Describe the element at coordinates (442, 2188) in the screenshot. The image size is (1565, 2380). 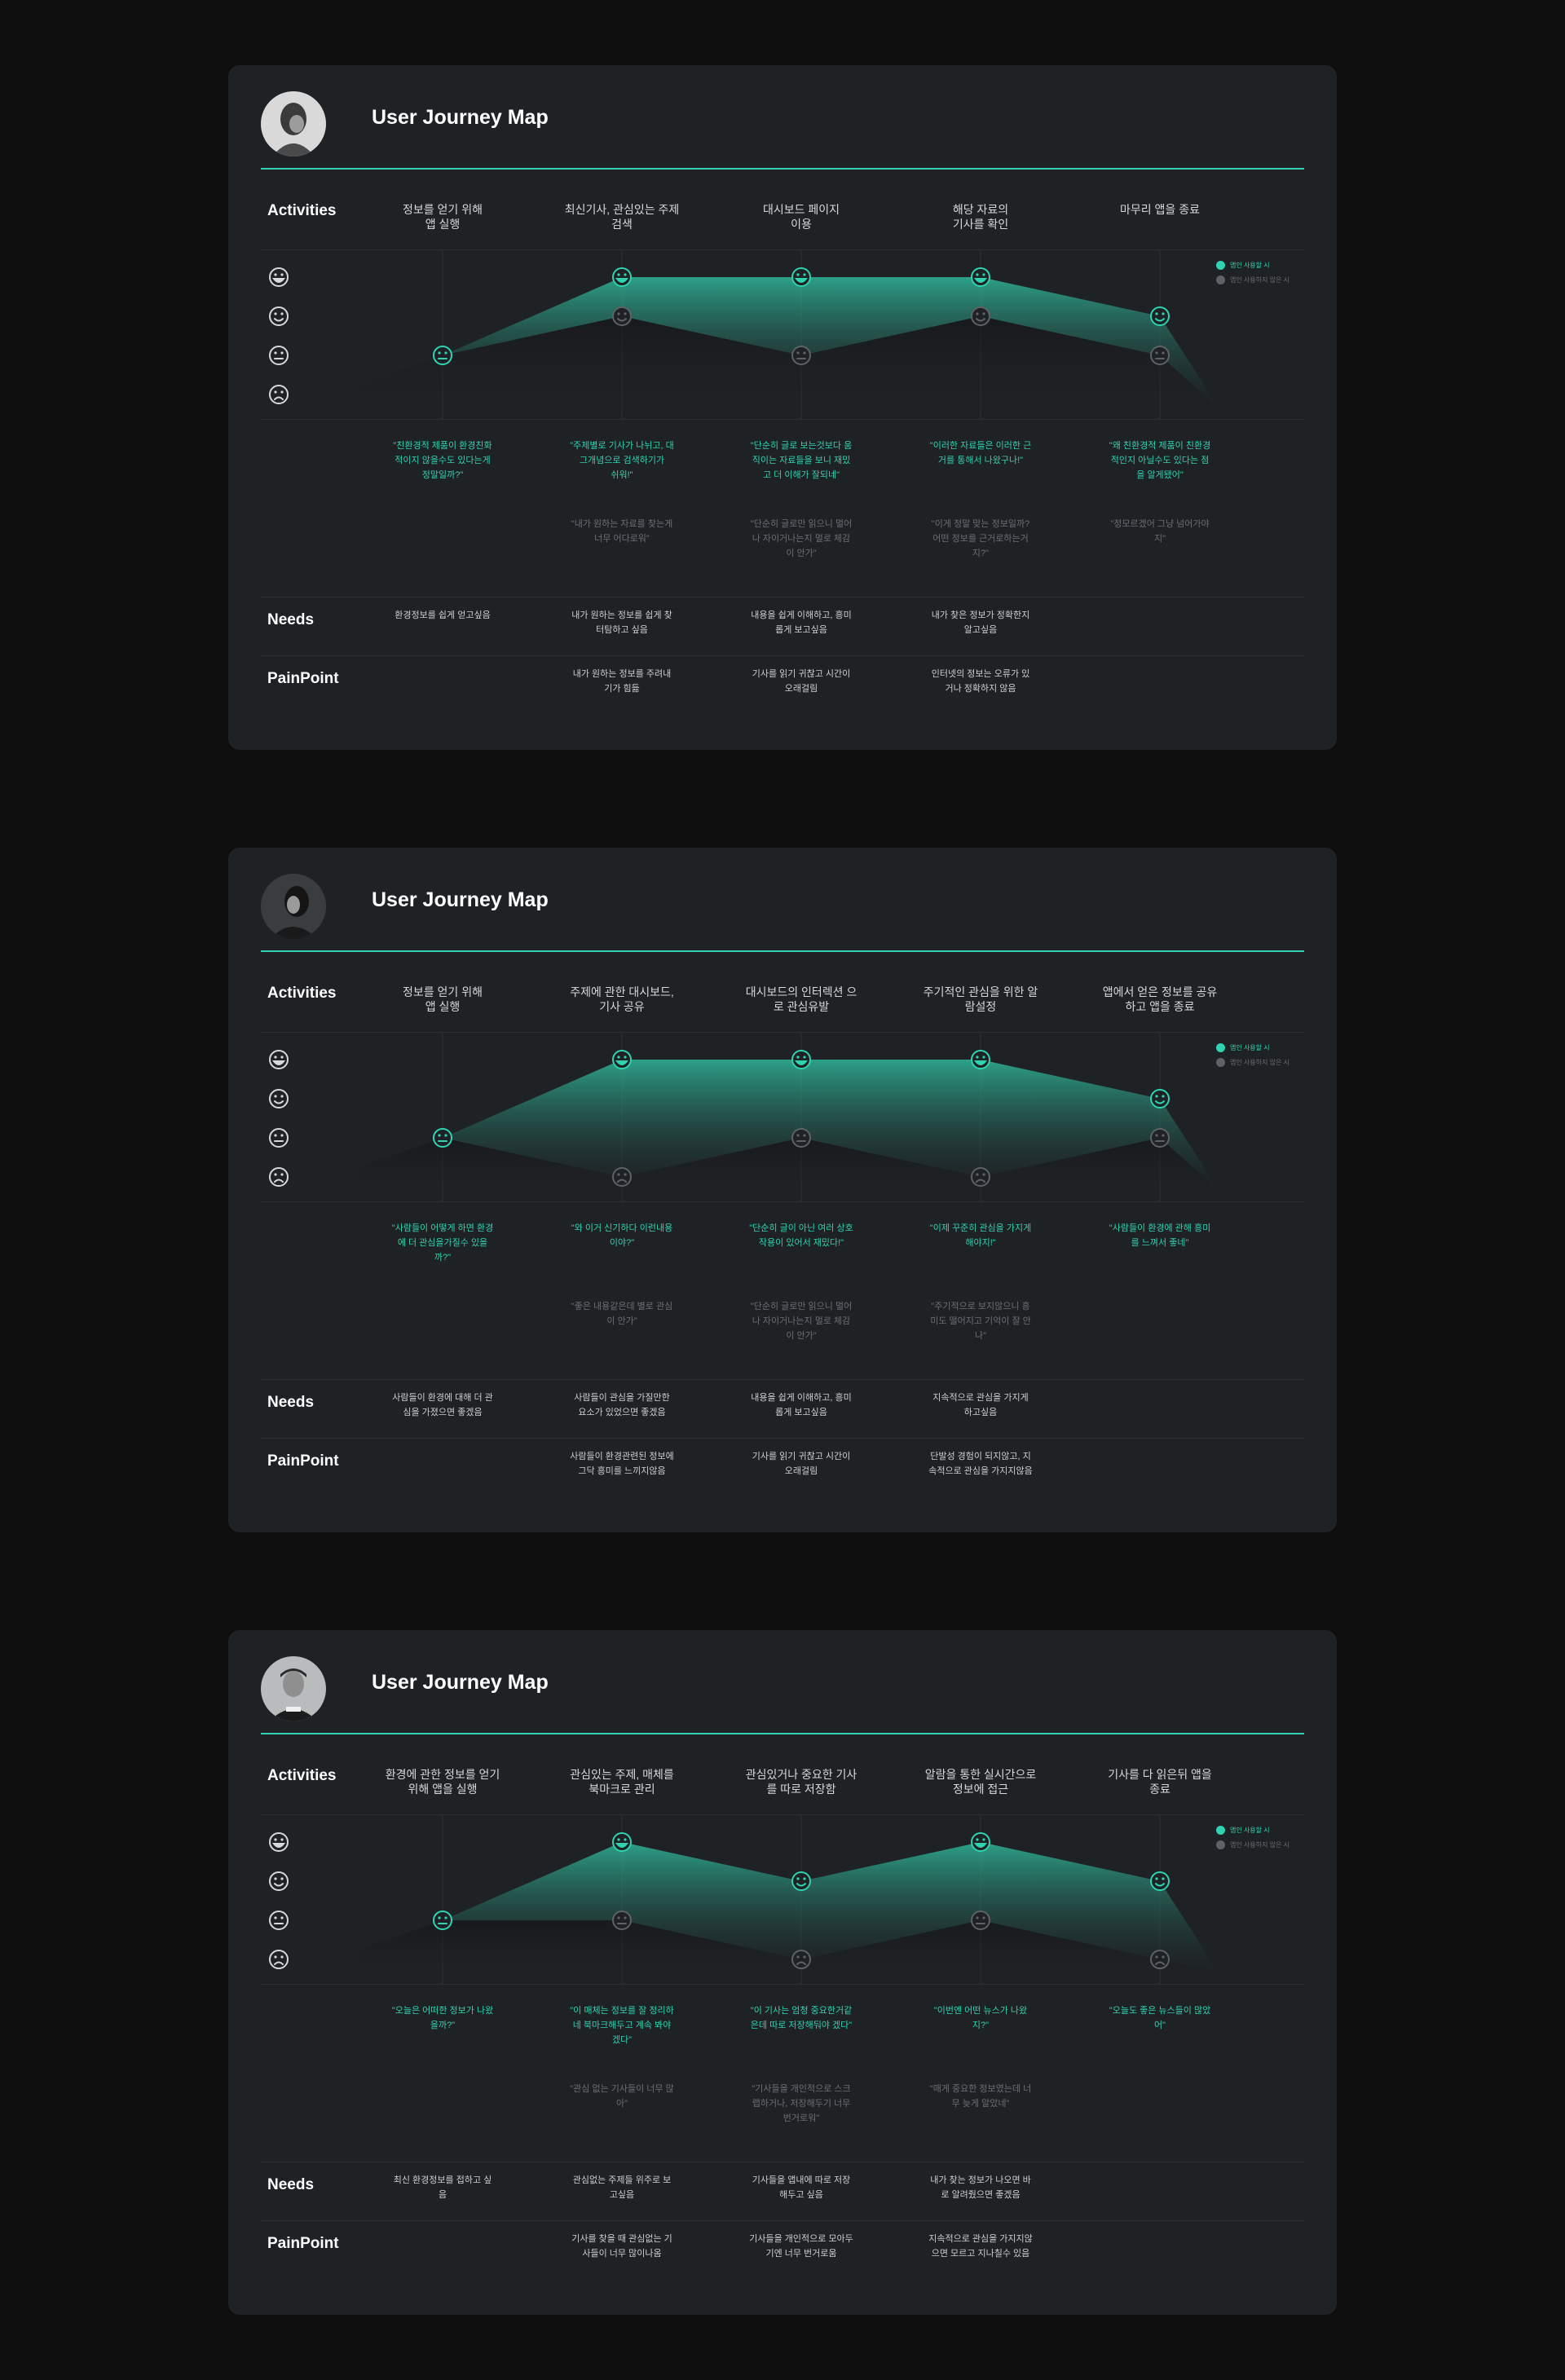
I see `needs-cell: 최신 환경정보를 접하고 싶 음` at that location.